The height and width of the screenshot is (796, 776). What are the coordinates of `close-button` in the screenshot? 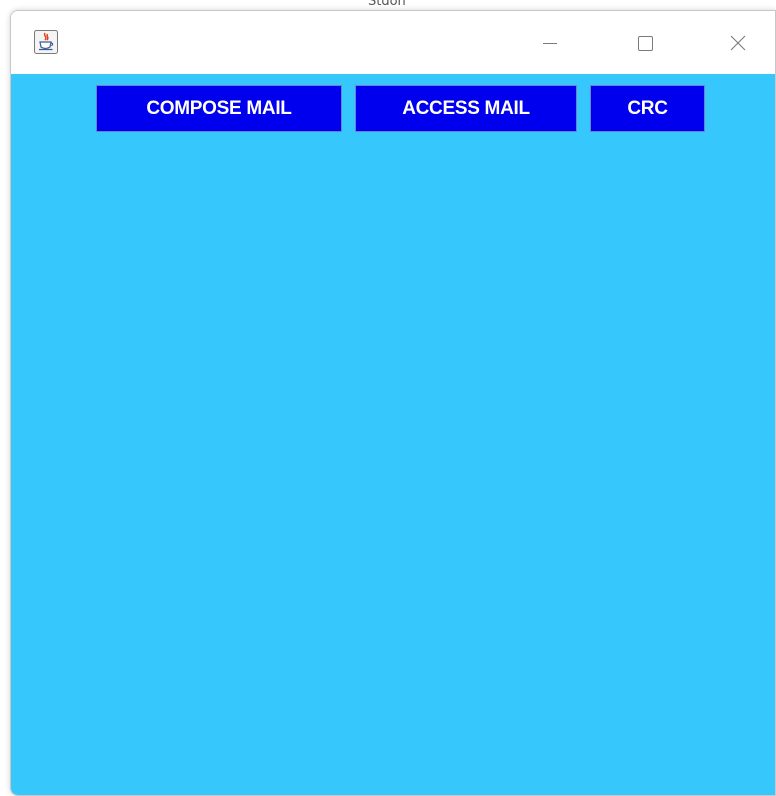 It's located at (738, 43).